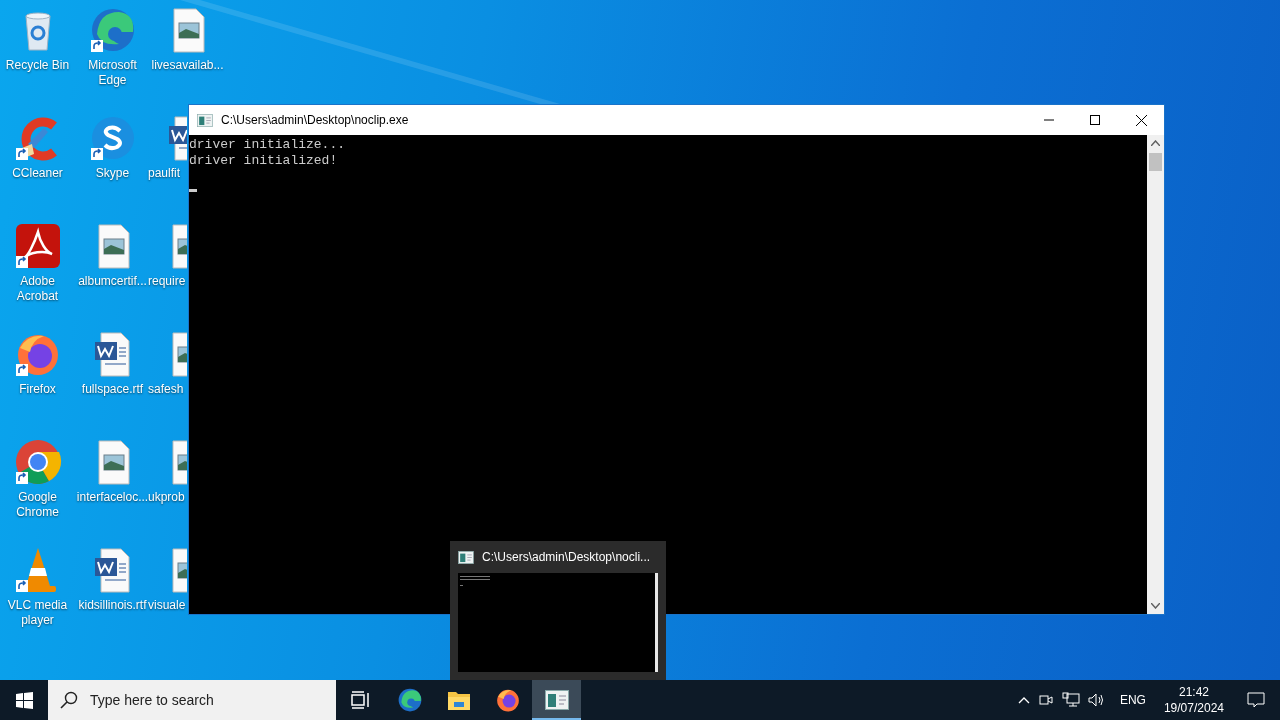 The height and width of the screenshot is (720, 1280). What do you see at coordinates (1155, 162) in the screenshot?
I see `scroll-thumb` at bounding box center [1155, 162].